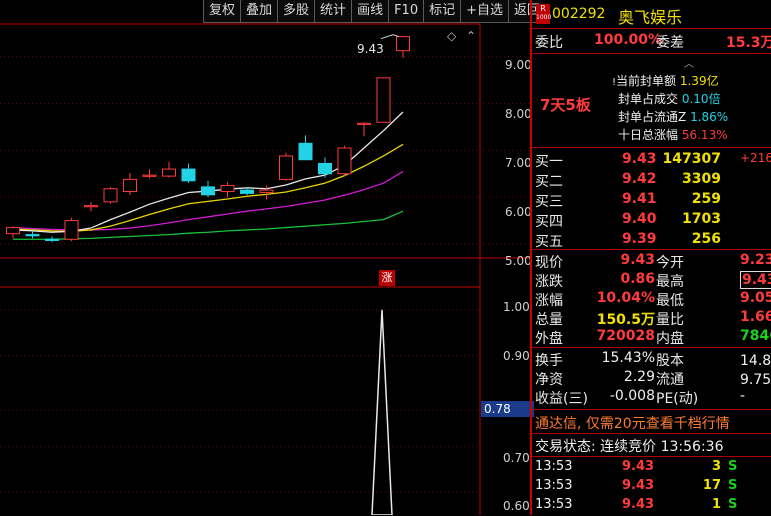 This screenshot has height=516, width=771. Describe the element at coordinates (638, 504) in the screenshot. I see `tick-price: 9.43` at that location.